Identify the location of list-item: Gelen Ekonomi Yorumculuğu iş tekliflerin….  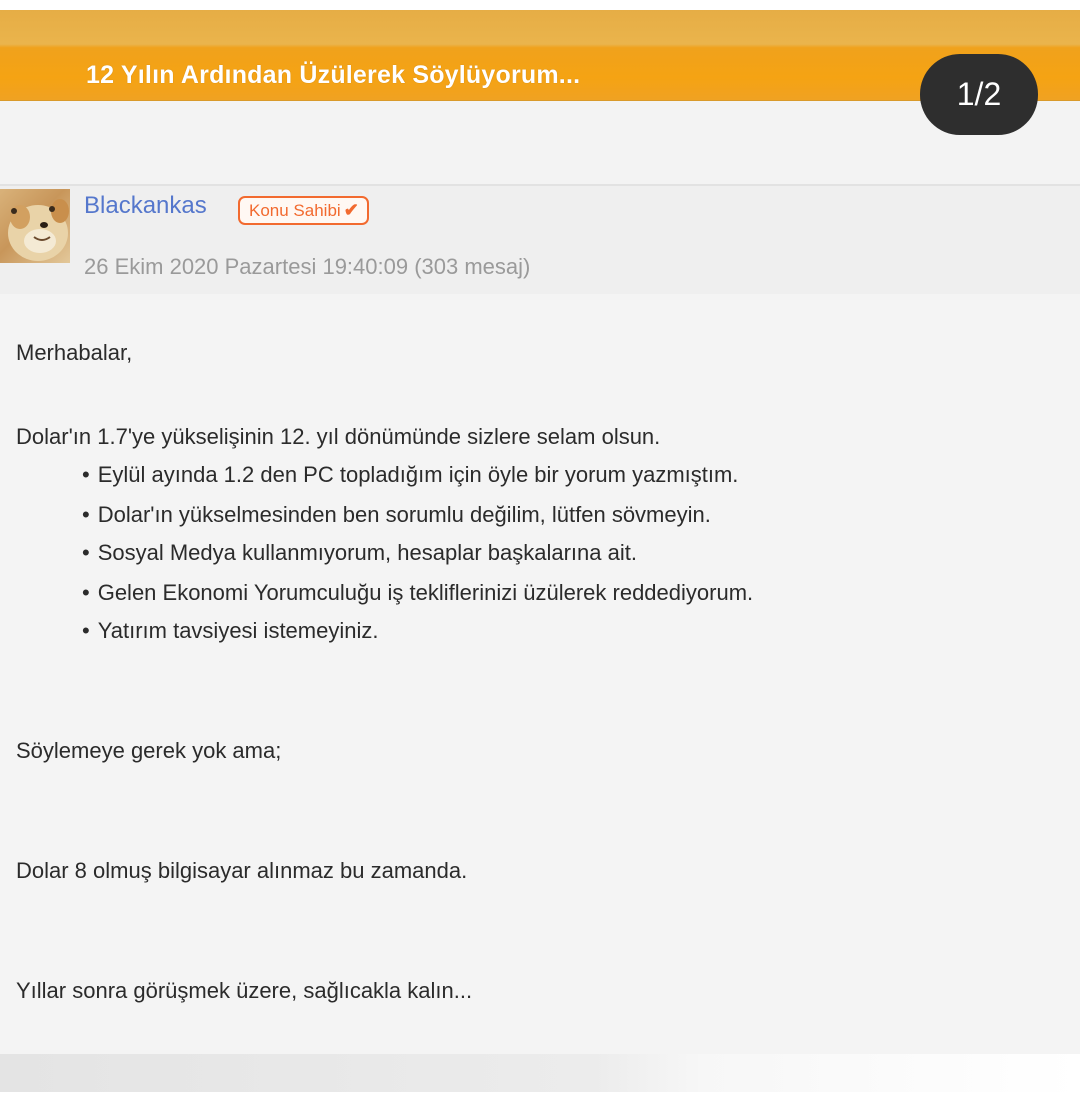
(417, 593).